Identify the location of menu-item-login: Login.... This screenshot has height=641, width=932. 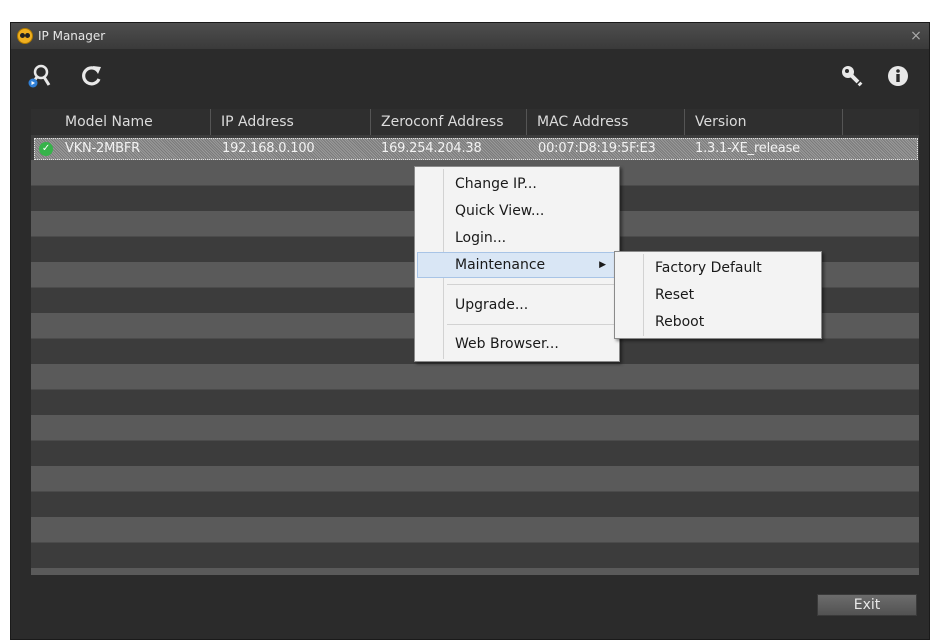
(517, 238).